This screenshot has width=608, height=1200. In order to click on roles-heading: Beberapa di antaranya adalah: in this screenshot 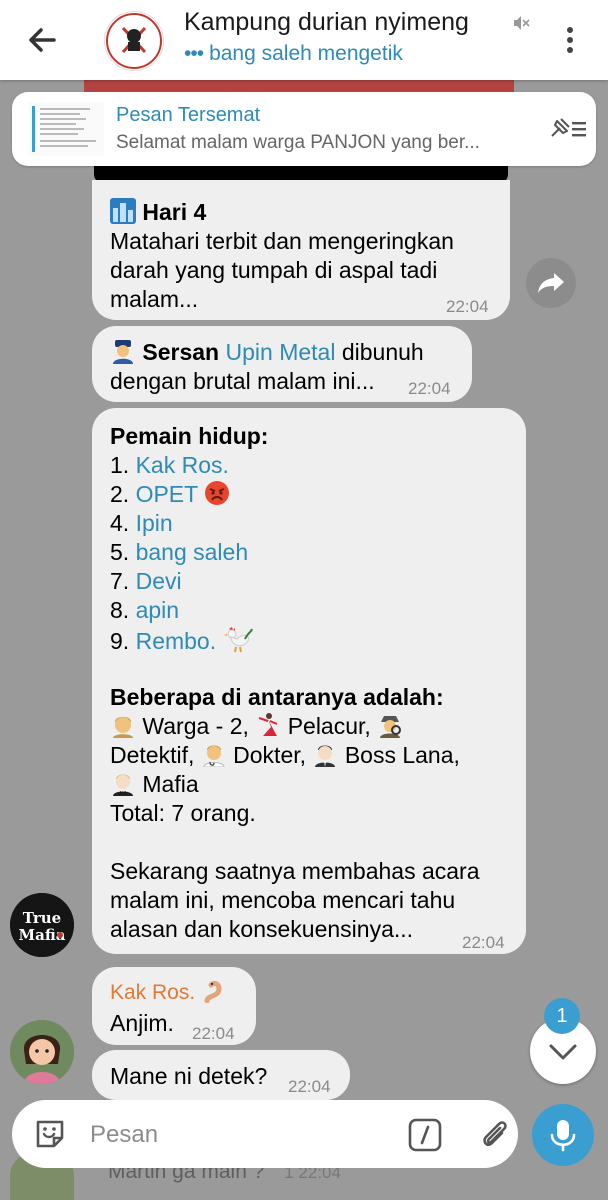, I will do `click(277, 697)`.